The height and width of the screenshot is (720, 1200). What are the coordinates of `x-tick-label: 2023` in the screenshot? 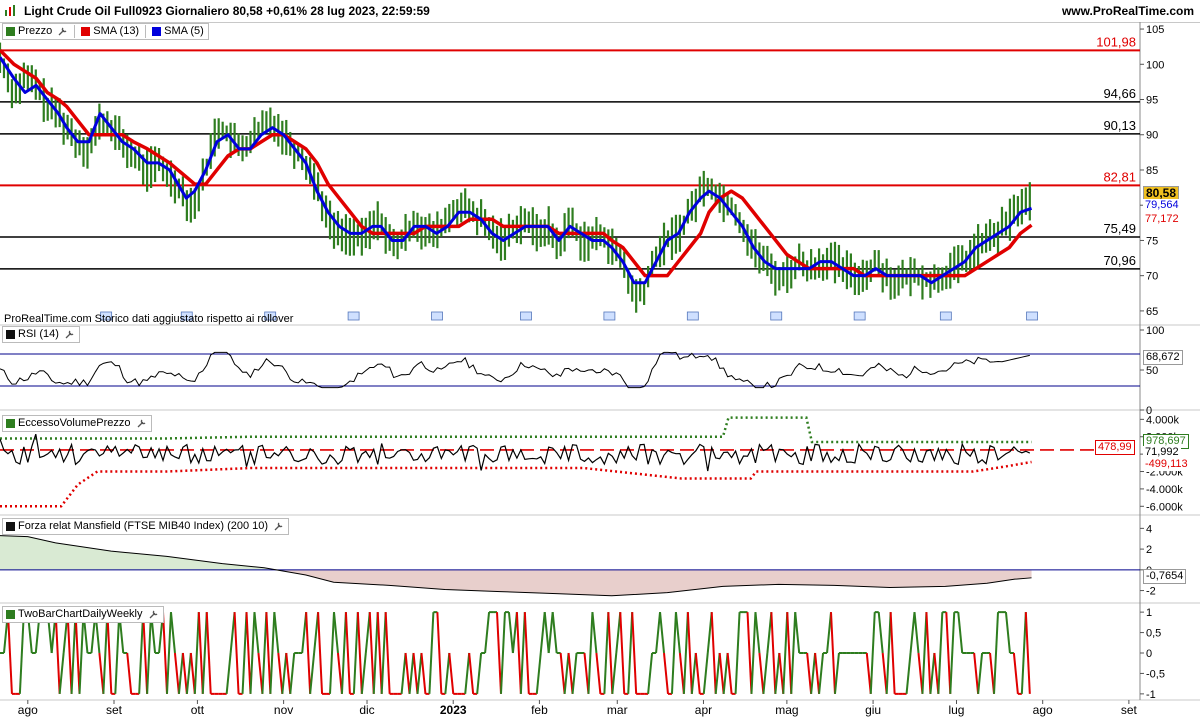 It's located at (453, 710).